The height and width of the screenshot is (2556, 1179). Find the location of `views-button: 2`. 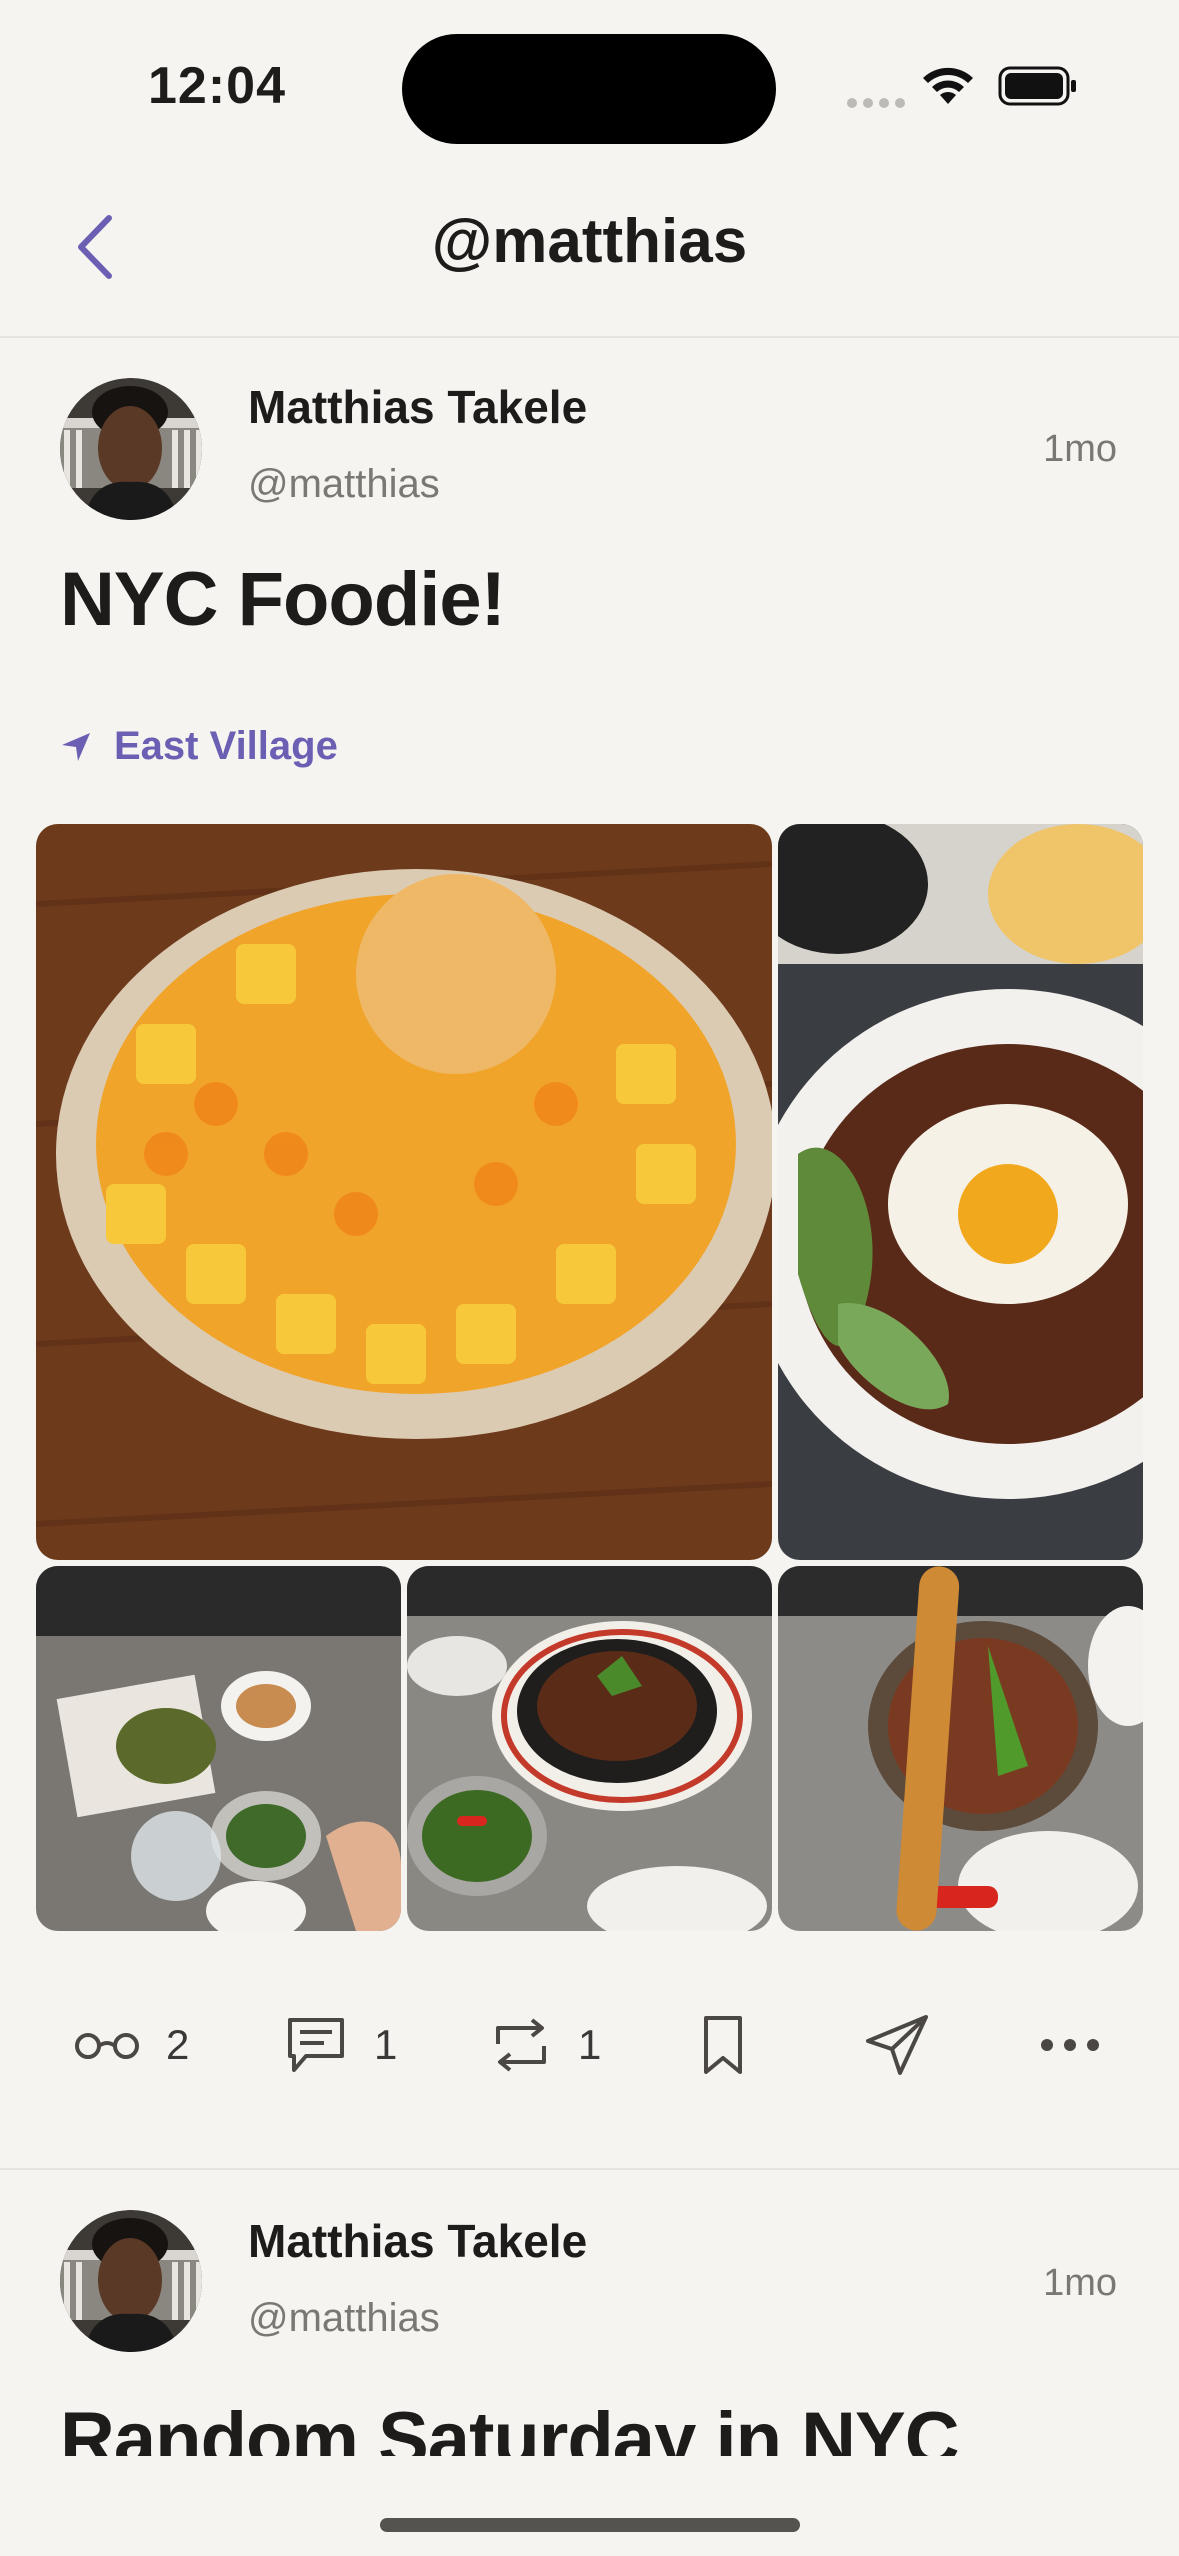

views-button: 2 is located at coordinates (131, 2045).